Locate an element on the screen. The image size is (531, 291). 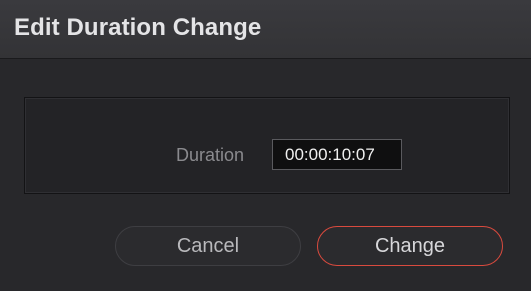
cancel-button-label: Cancel is located at coordinates (208, 245).